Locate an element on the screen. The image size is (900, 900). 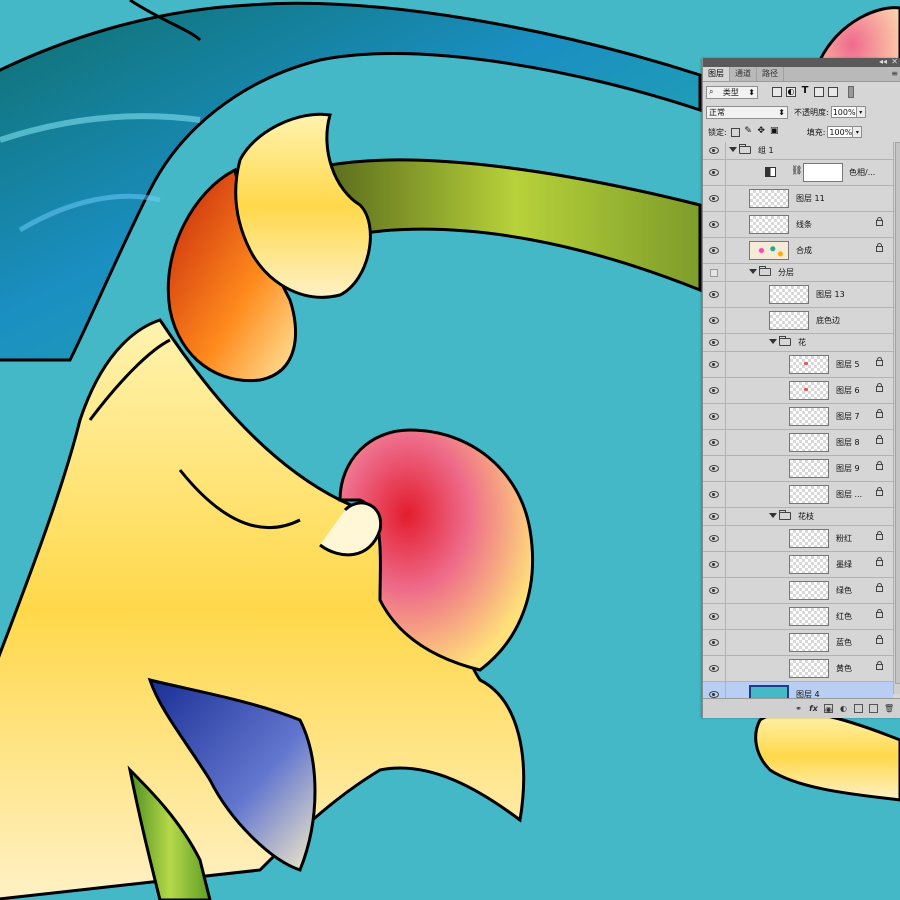
new-group-icon is located at coordinates (858, 708).